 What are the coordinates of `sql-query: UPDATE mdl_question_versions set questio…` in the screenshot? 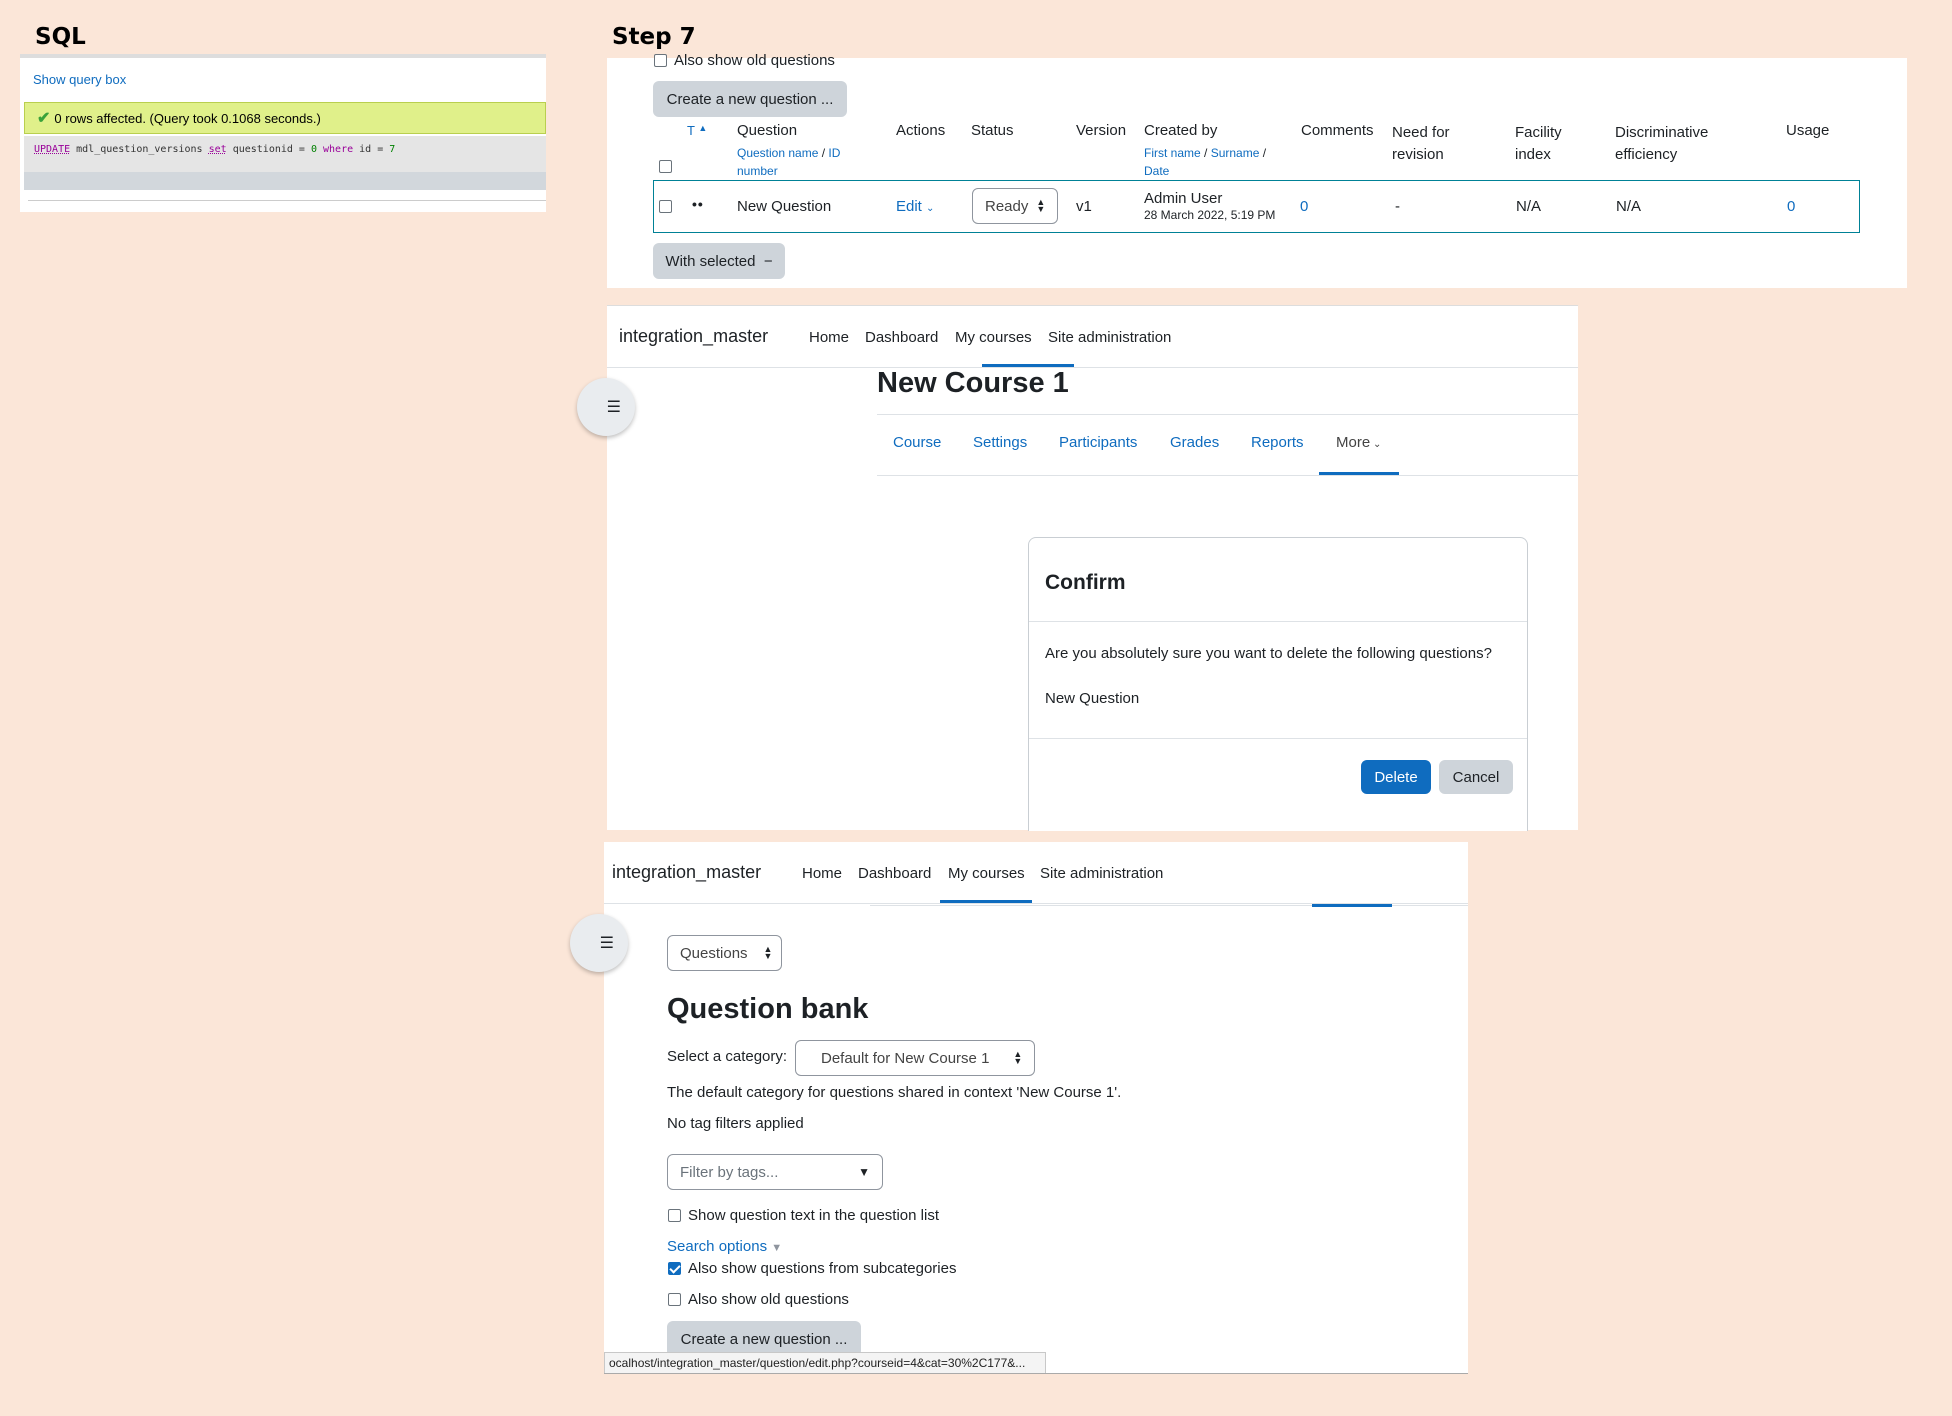 It's located at (285, 154).